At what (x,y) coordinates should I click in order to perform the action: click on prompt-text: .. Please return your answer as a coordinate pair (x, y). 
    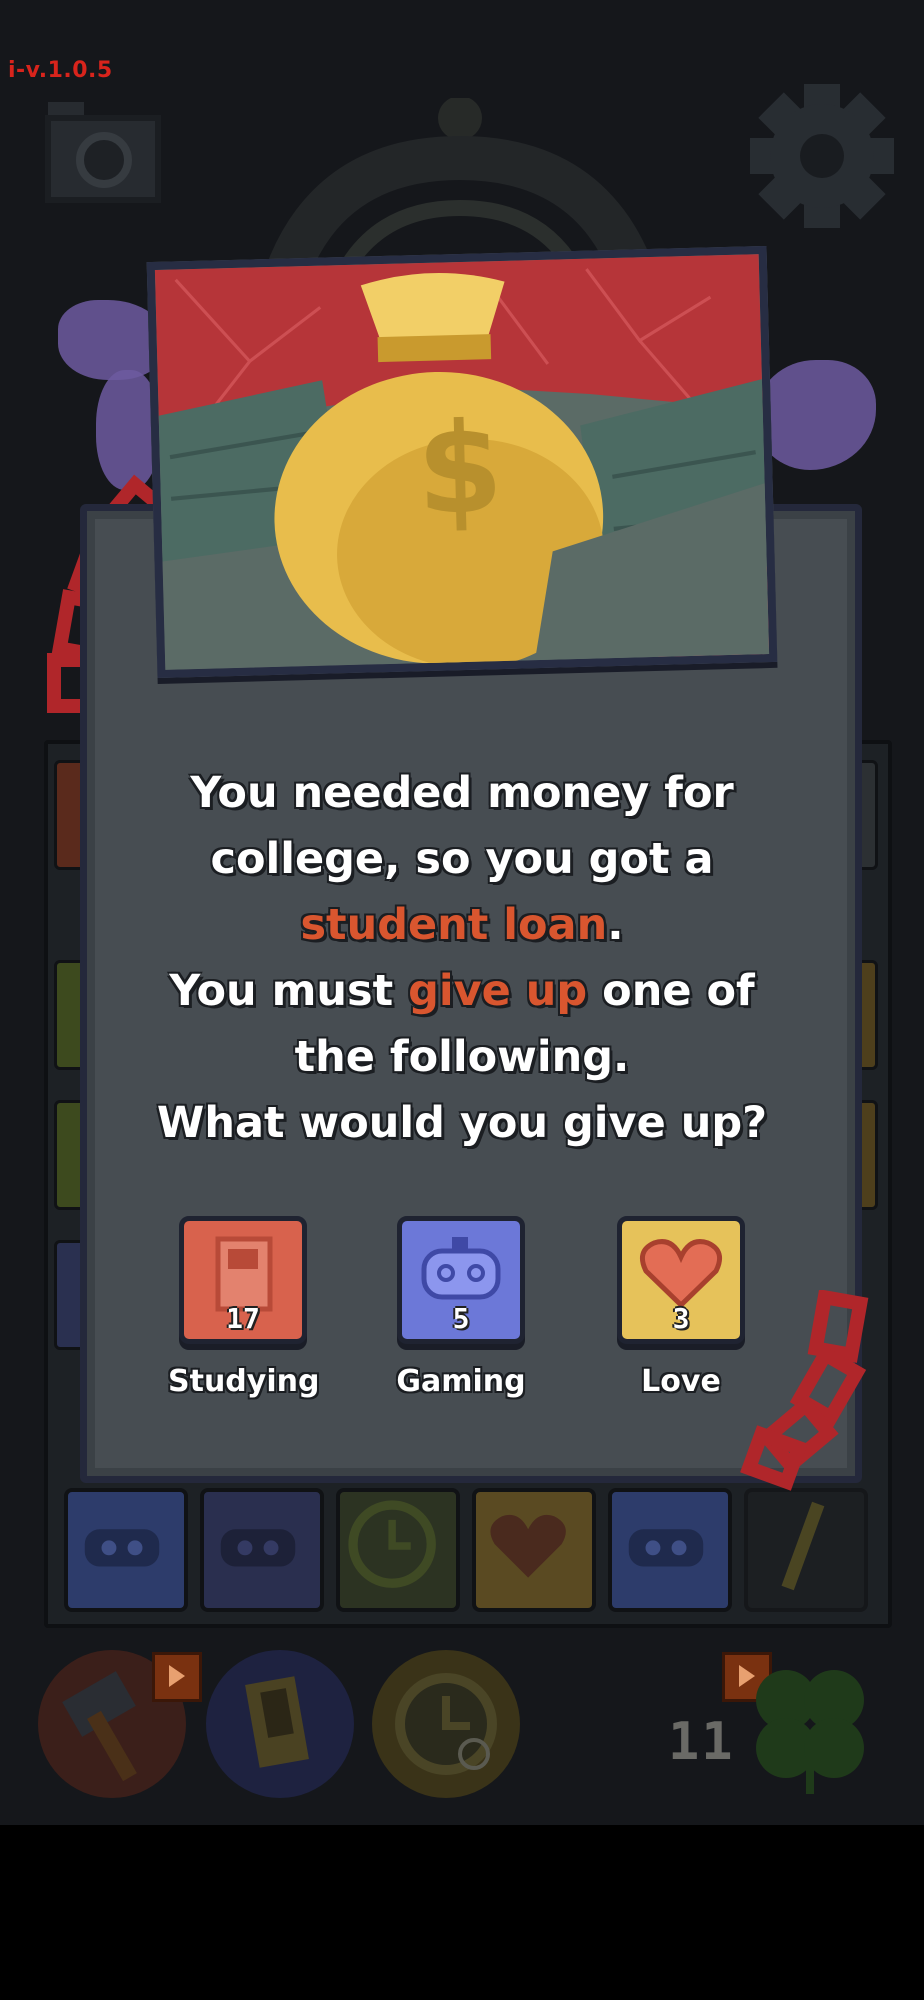
    Looking at the image, I should click on (615, 925).